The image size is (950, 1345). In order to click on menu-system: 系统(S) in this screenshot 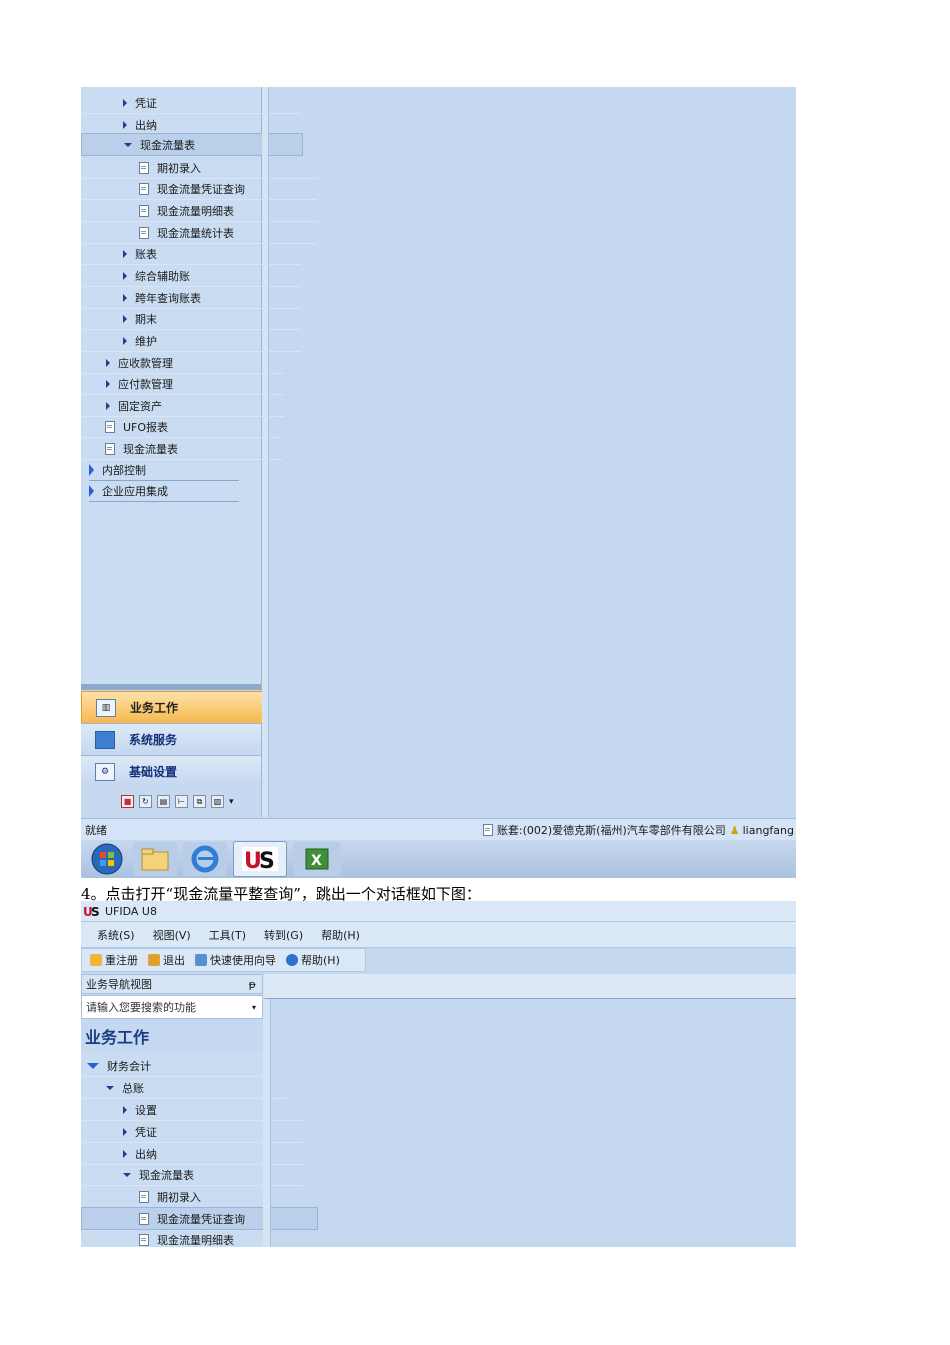, I will do `click(116, 935)`.